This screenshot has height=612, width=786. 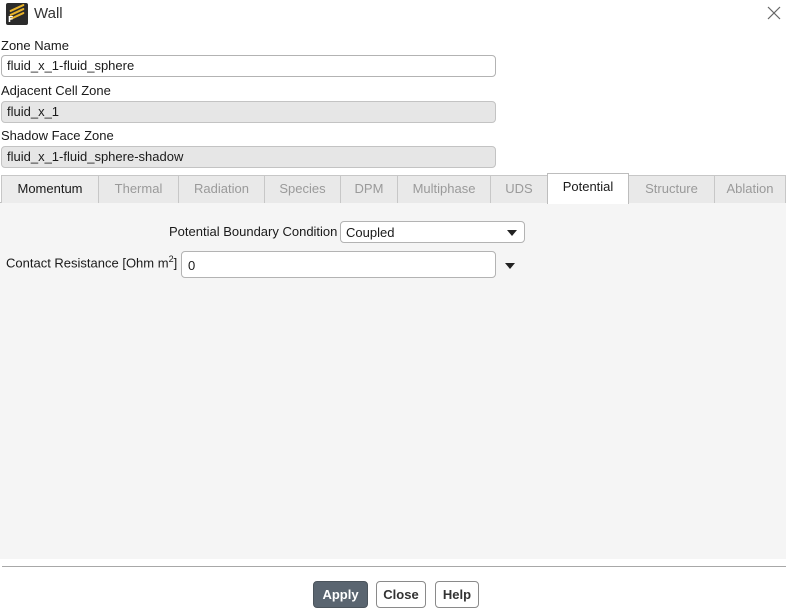 I want to click on window-title: Wall, so click(x=48, y=13).